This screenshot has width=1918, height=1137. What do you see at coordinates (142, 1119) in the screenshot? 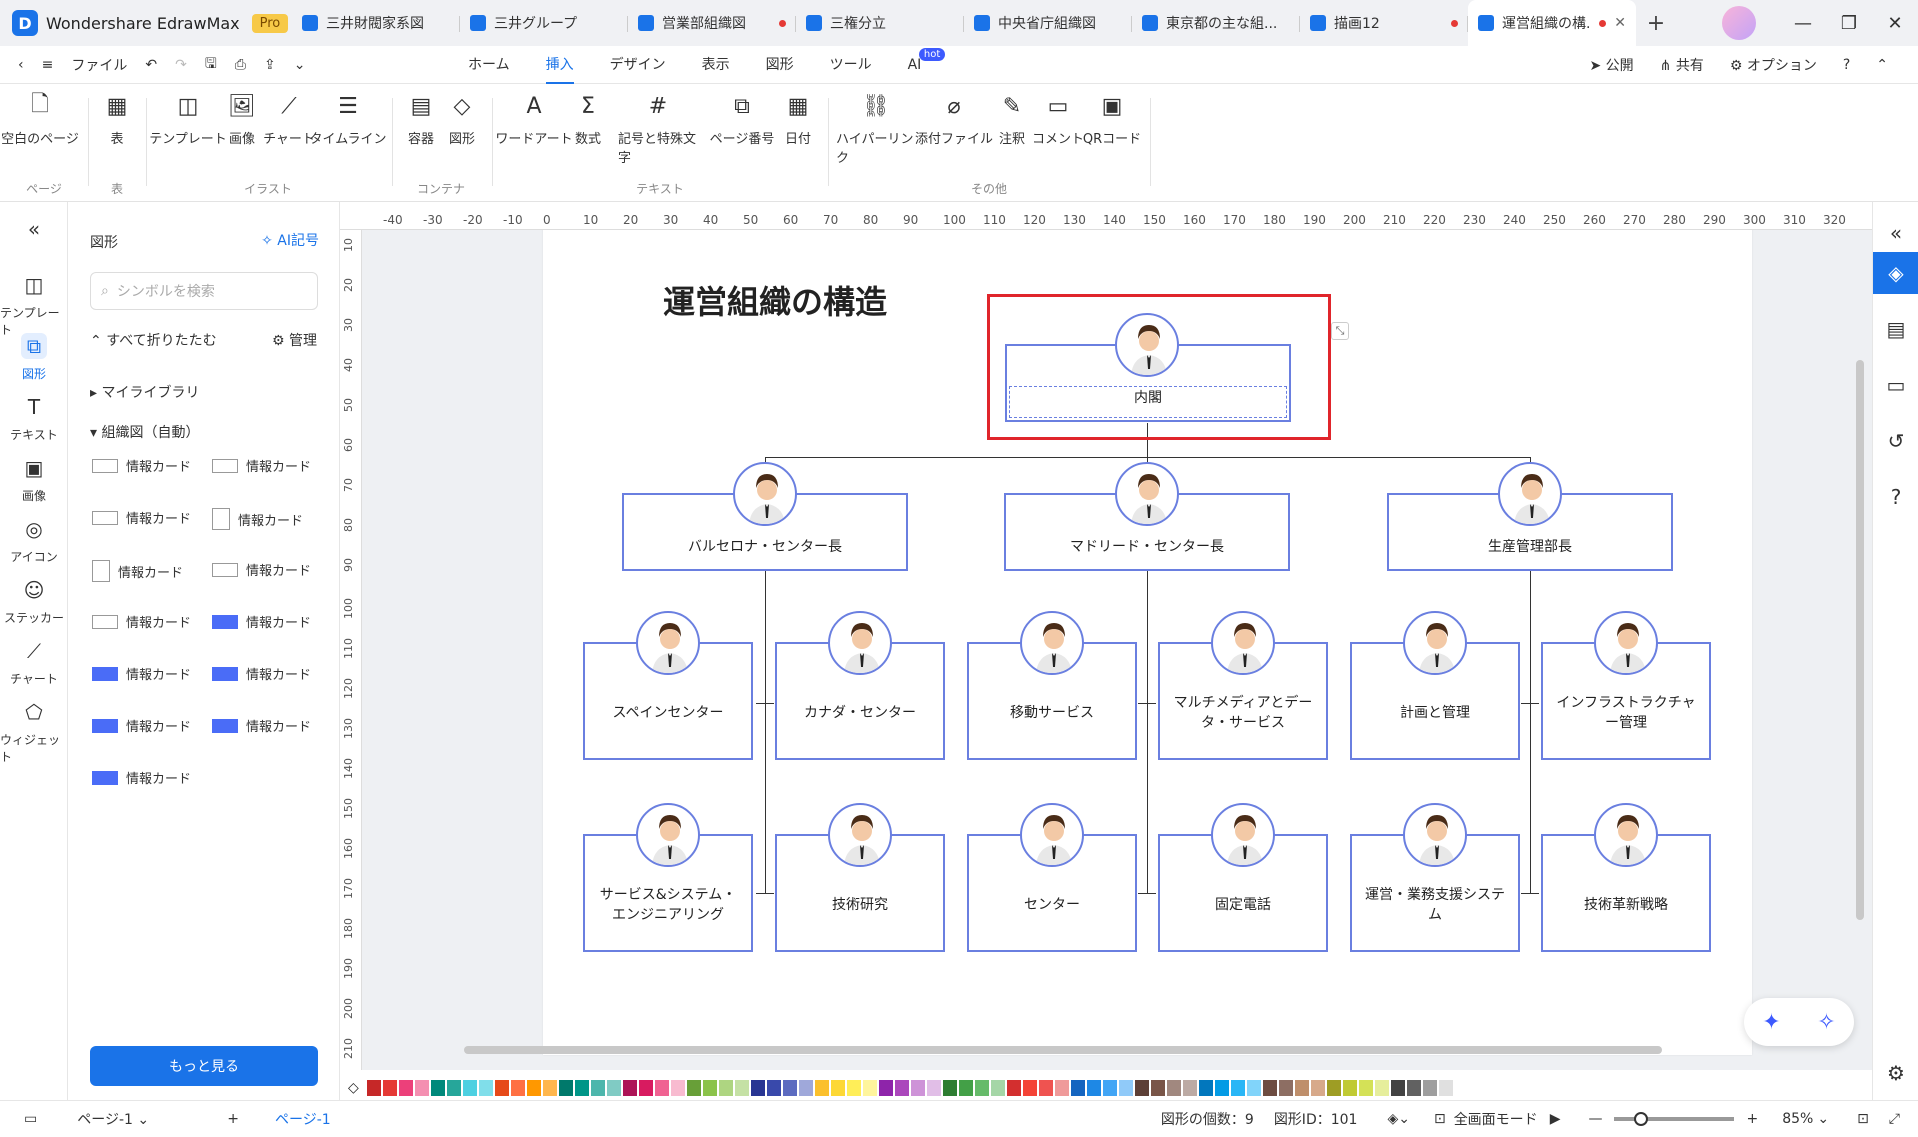
I see `page-selector: ページ-1 ⌄` at bounding box center [142, 1119].